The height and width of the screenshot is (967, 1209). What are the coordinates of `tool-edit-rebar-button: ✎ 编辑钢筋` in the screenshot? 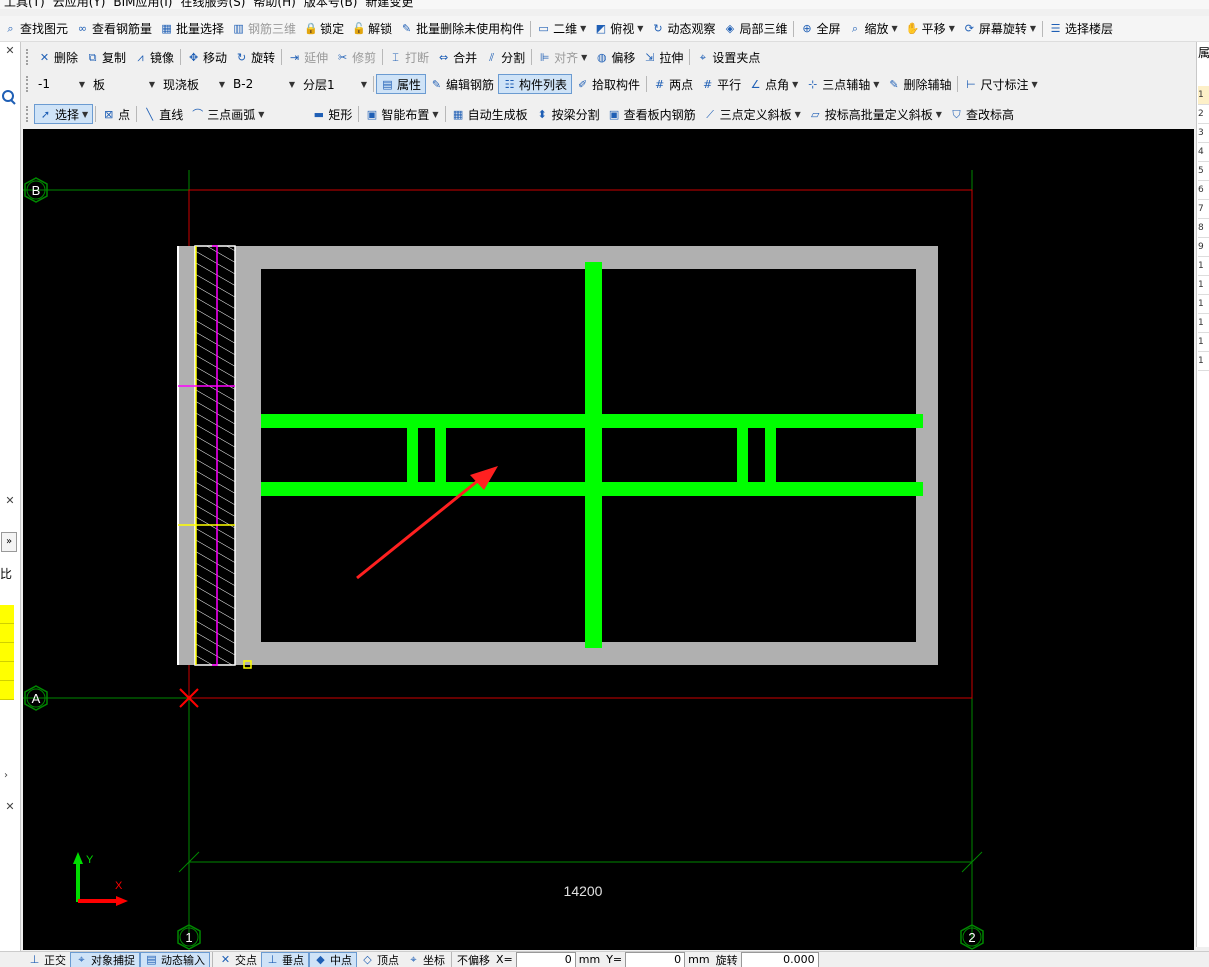 It's located at (462, 84).